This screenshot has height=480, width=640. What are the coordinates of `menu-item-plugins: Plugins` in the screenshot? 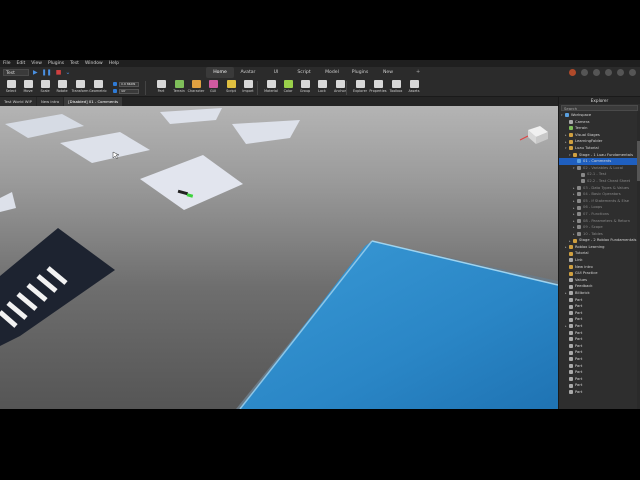 It's located at (56, 63).